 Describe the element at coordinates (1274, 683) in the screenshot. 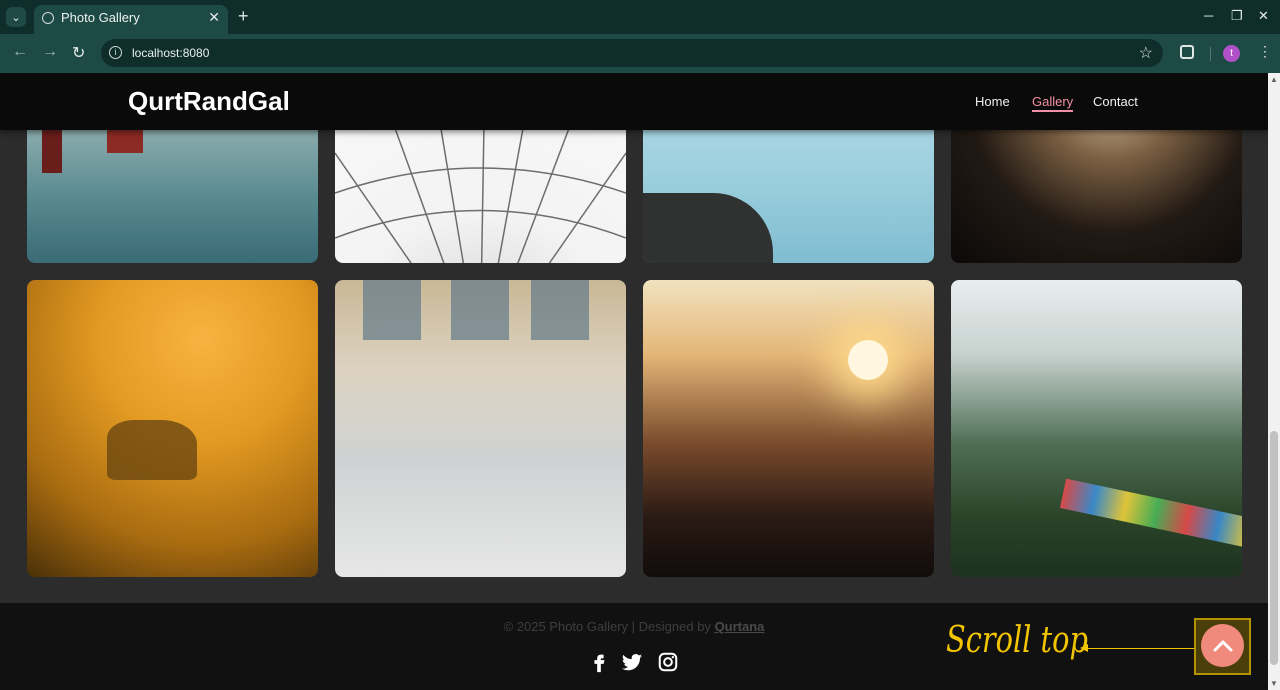

I see `scroll-down-arrow-icon: ▼` at that location.